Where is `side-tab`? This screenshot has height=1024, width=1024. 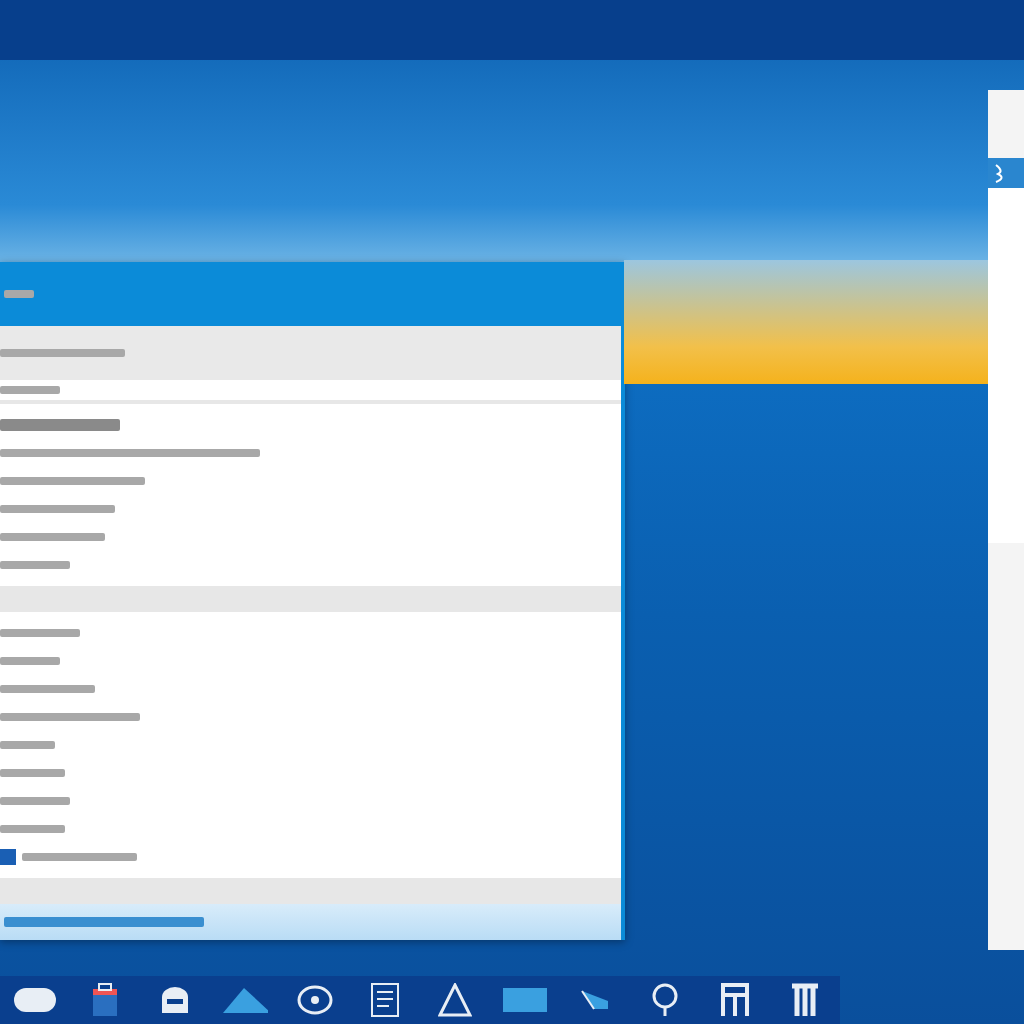 side-tab is located at coordinates (1006, 173).